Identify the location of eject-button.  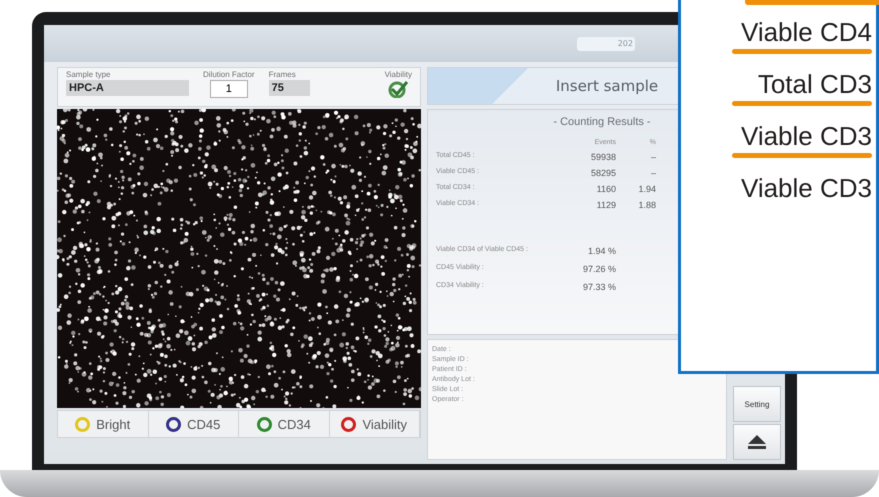
(757, 442).